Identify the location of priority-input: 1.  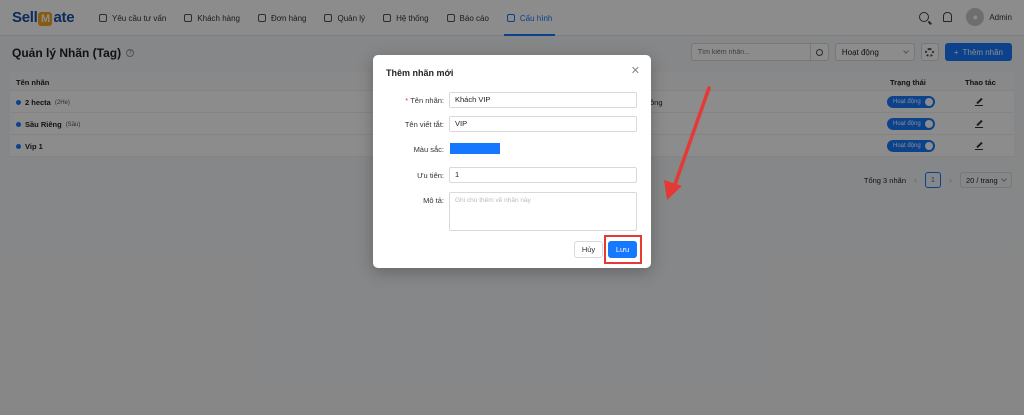
(543, 175).